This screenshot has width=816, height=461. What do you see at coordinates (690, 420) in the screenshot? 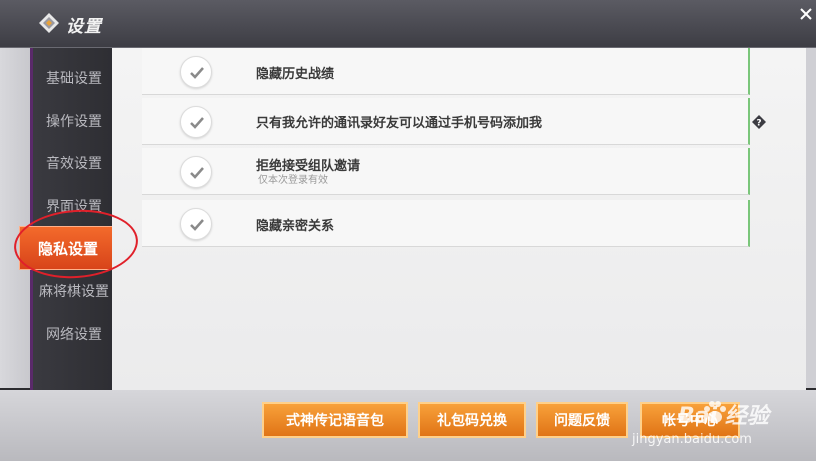
I see `account-center-button: 帐号中心` at bounding box center [690, 420].